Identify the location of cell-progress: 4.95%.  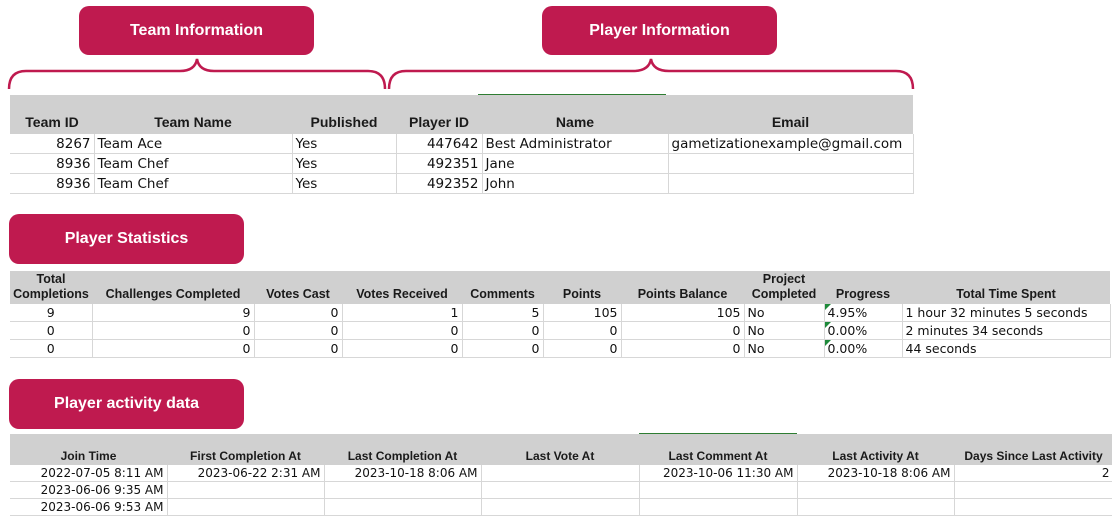
(863, 313).